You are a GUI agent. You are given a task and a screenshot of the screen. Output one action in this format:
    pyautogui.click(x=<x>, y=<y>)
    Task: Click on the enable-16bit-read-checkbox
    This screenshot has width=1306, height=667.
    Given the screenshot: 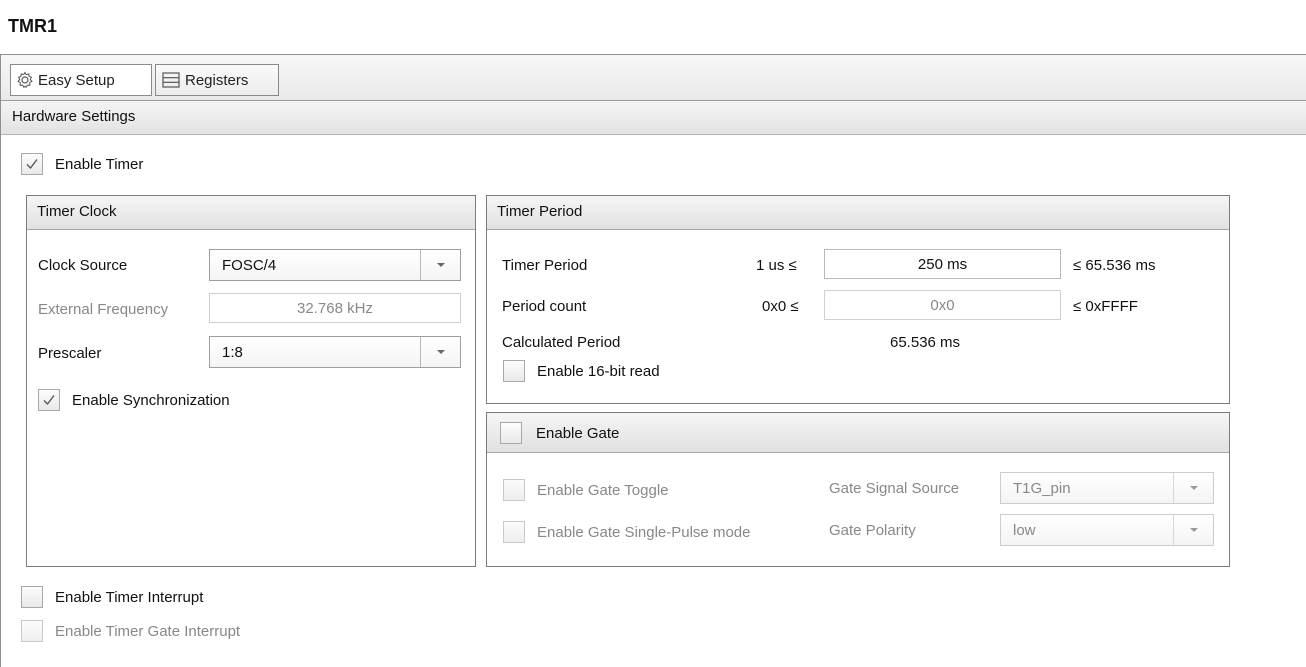 What is the action you would take?
    pyautogui.click(x=514, y=371)
    